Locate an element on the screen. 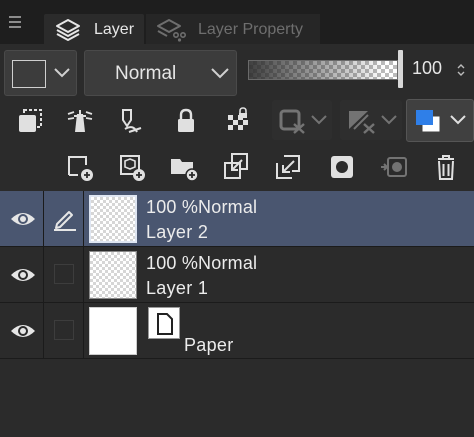 The height and width of the screenshot is (437, 474). paper-layer-icon is located at coordinates (164, 323).